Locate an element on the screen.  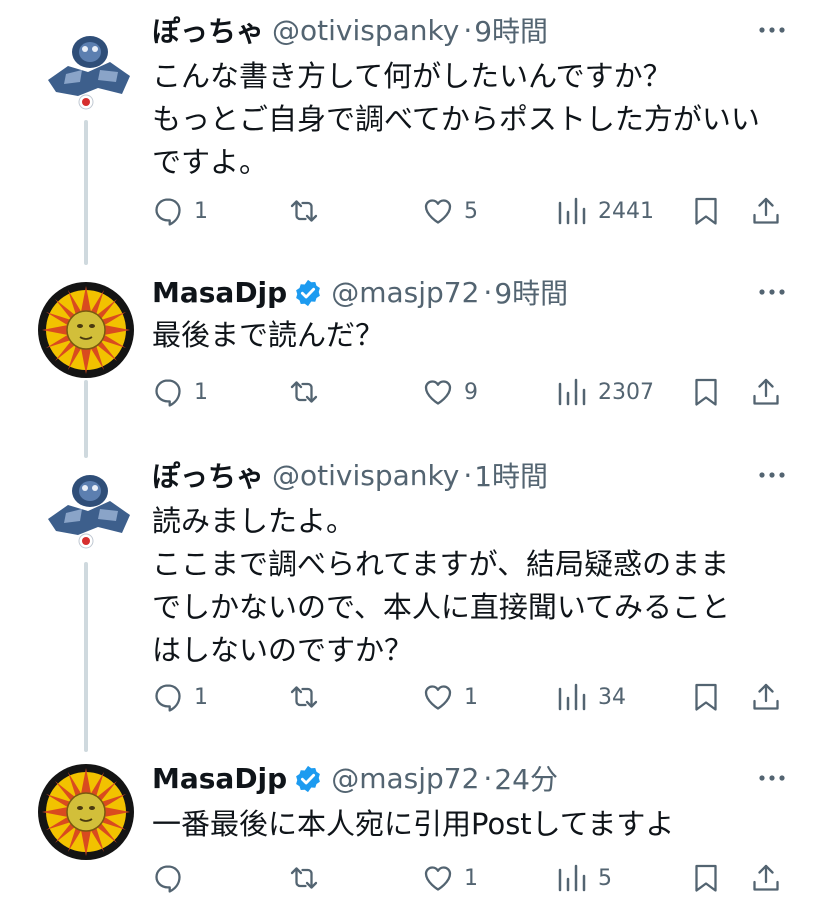
views-button: 2441 is located at coordinates (605, 211).